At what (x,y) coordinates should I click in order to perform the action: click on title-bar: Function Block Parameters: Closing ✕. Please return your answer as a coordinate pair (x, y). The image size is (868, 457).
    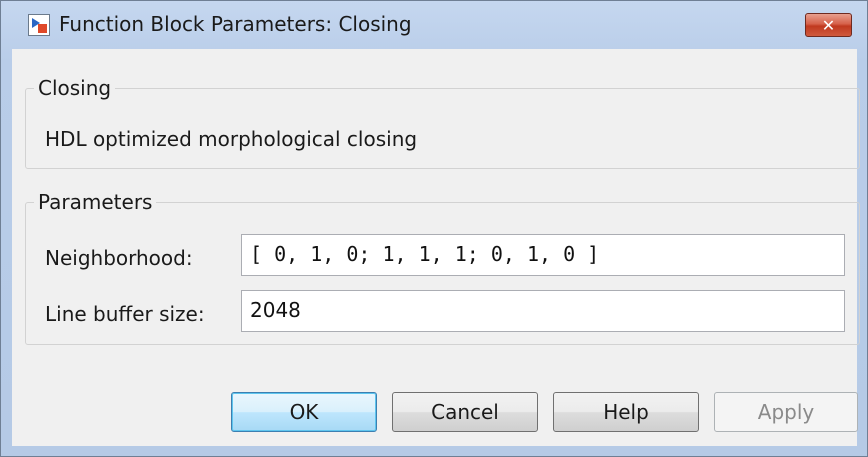
    Looking at the image, I should click on (434, 25).